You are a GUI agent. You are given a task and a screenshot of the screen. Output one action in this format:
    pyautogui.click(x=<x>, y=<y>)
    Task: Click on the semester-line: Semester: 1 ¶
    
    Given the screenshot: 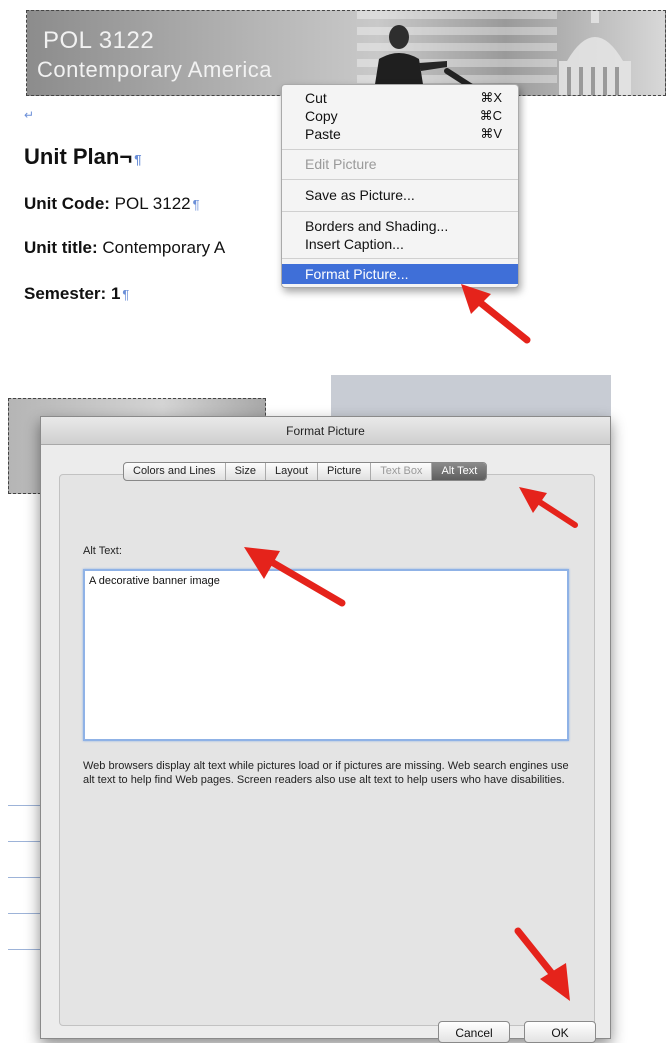 What is the action you would take?
    pyautogui.click(x=76, y=294)
    